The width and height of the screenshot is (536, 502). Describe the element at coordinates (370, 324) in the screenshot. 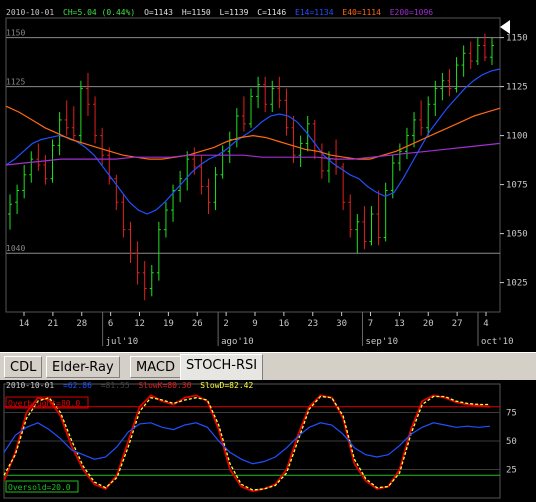

I see `x-tick-label-12: 7` at that location.